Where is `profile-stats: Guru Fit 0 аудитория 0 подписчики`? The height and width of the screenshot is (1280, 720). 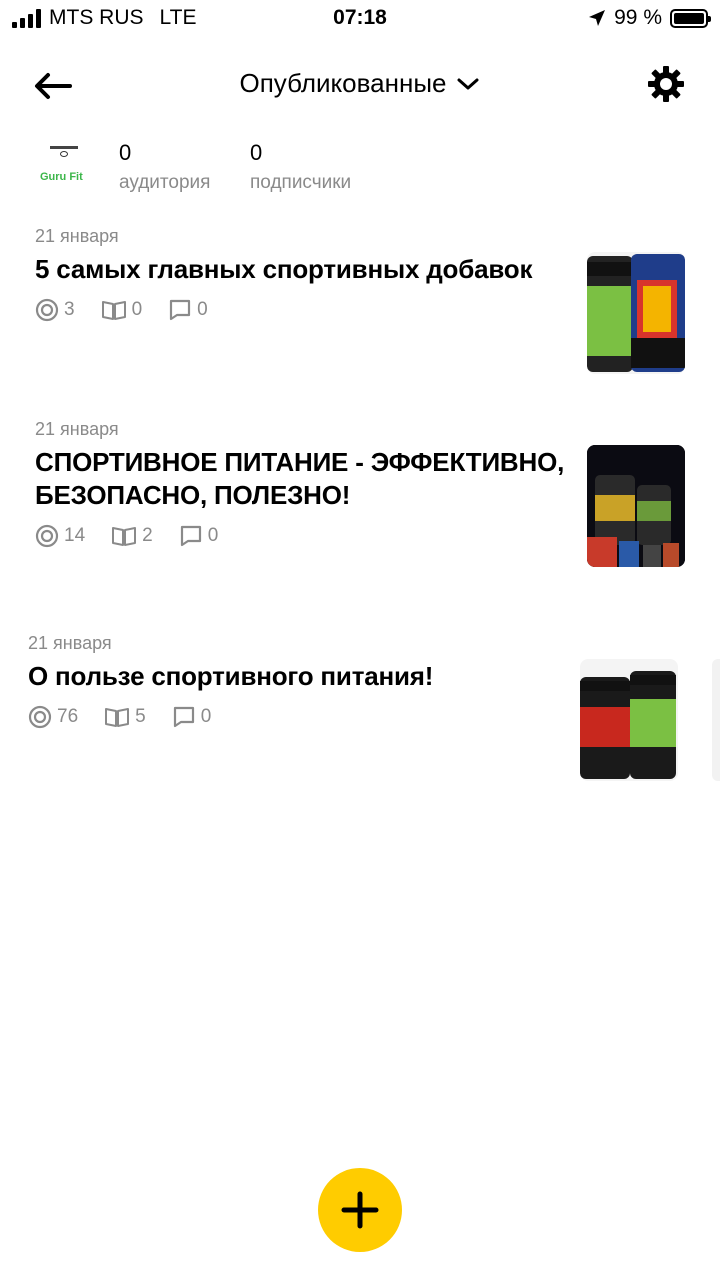 profile-stats: Guru Fit 0 аудитория 0 подписчики is located at coordinates (364, 170).